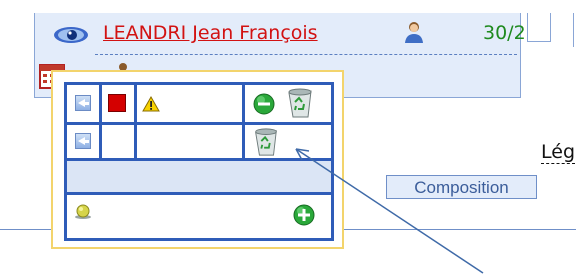  I want to click on plus-circle-icon, so click(304, 217).